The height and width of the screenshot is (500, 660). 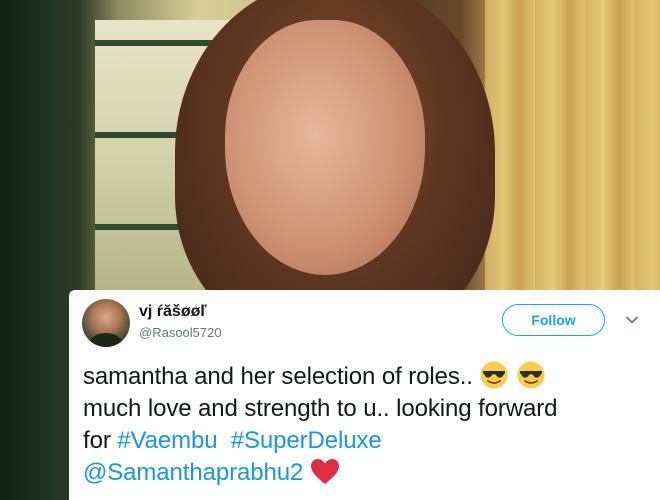 I want to click on hashtag-link: #SuperDeluxe, so click(x=306, y=440).